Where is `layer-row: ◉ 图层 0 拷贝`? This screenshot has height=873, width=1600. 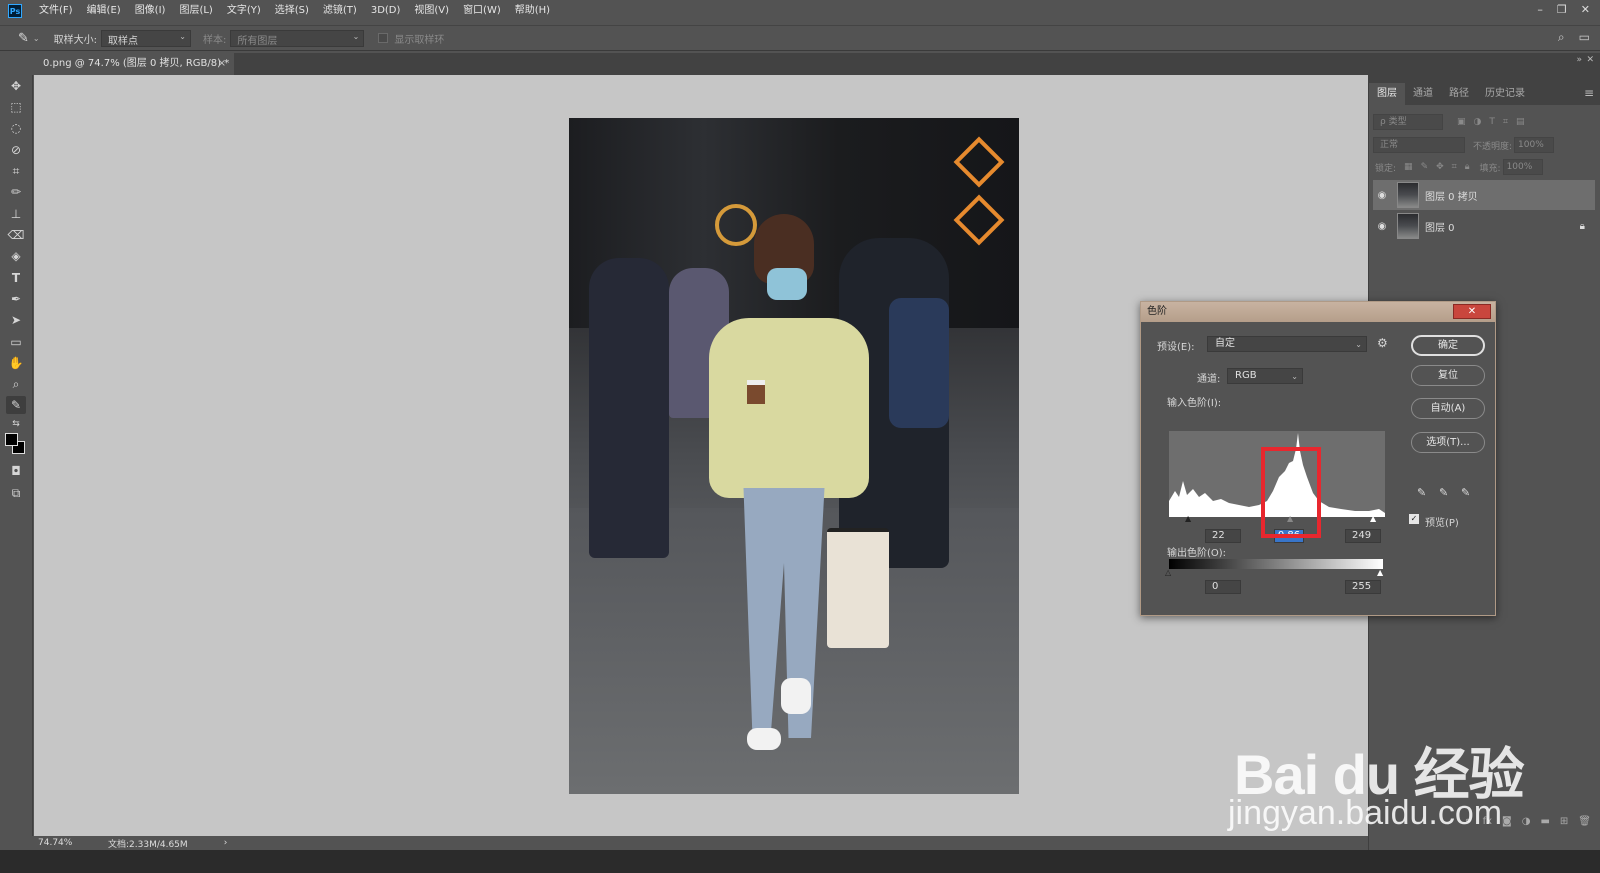 layer-row: ◉ 图层 0 拷贝 is located at coordinates (1484, 195).